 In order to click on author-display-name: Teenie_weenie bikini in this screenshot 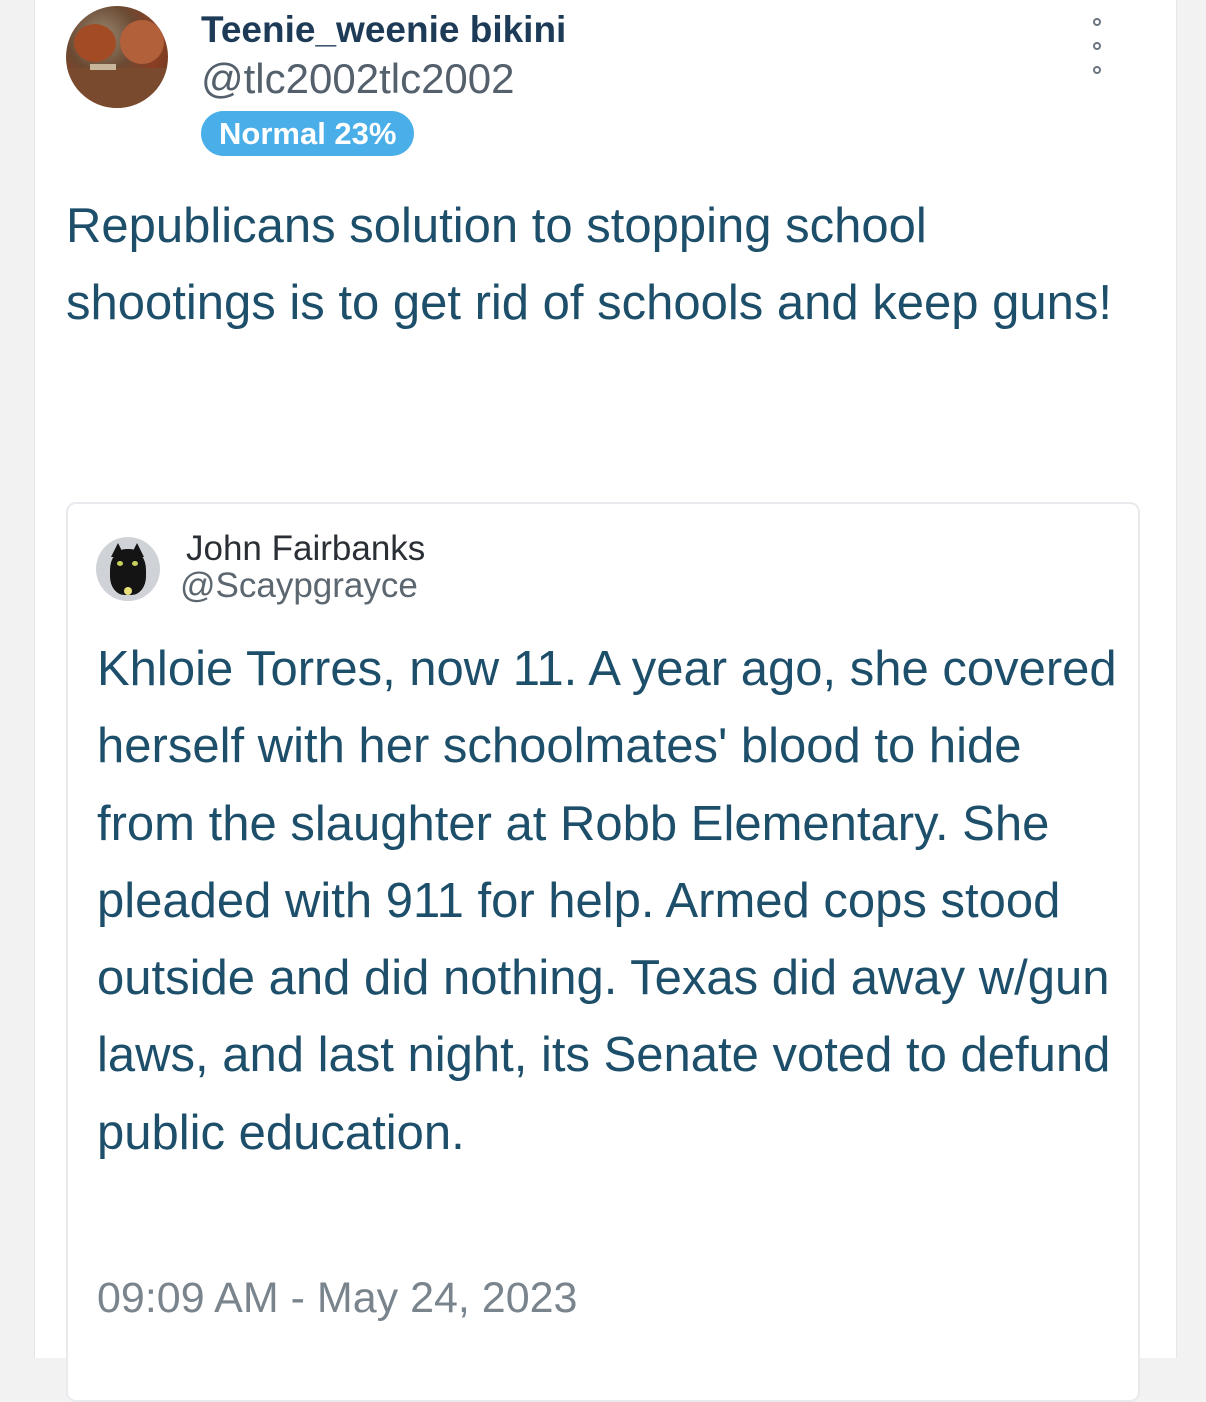, I will do `click(383, 30)`.